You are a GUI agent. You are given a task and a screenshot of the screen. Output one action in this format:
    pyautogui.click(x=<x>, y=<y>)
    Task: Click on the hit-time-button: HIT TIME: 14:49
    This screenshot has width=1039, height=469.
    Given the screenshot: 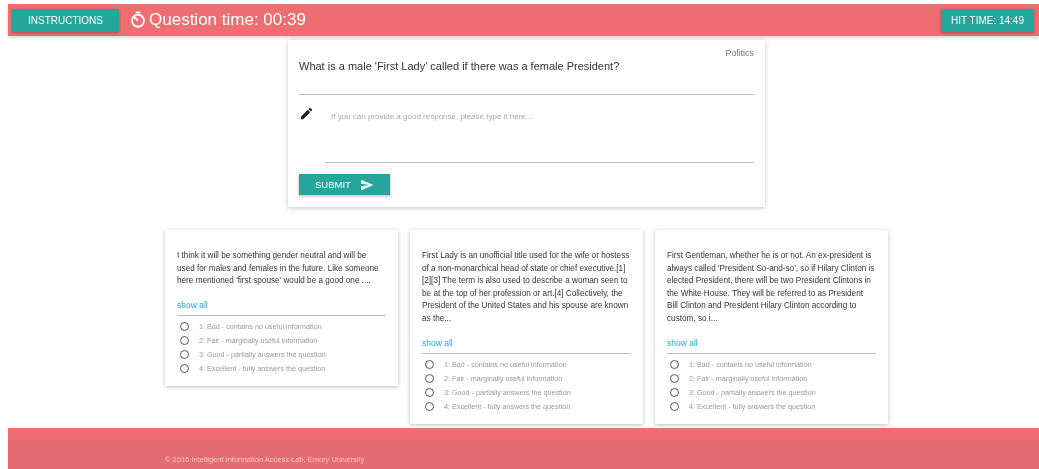 What is the action you would take?
    pyautogui.click(x=987, y=20)
    